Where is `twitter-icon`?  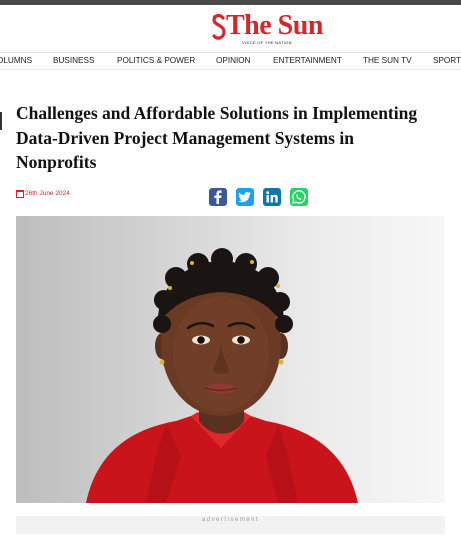
twitter-icon is located at coordinates (244, 197).